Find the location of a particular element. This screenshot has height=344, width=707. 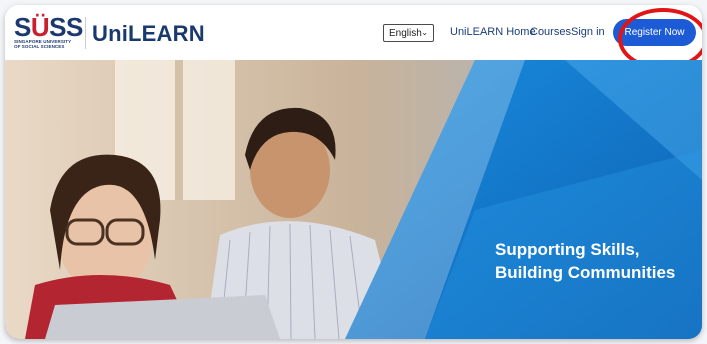

nav-link-courses: Courses is located at coordinates (550, 32).